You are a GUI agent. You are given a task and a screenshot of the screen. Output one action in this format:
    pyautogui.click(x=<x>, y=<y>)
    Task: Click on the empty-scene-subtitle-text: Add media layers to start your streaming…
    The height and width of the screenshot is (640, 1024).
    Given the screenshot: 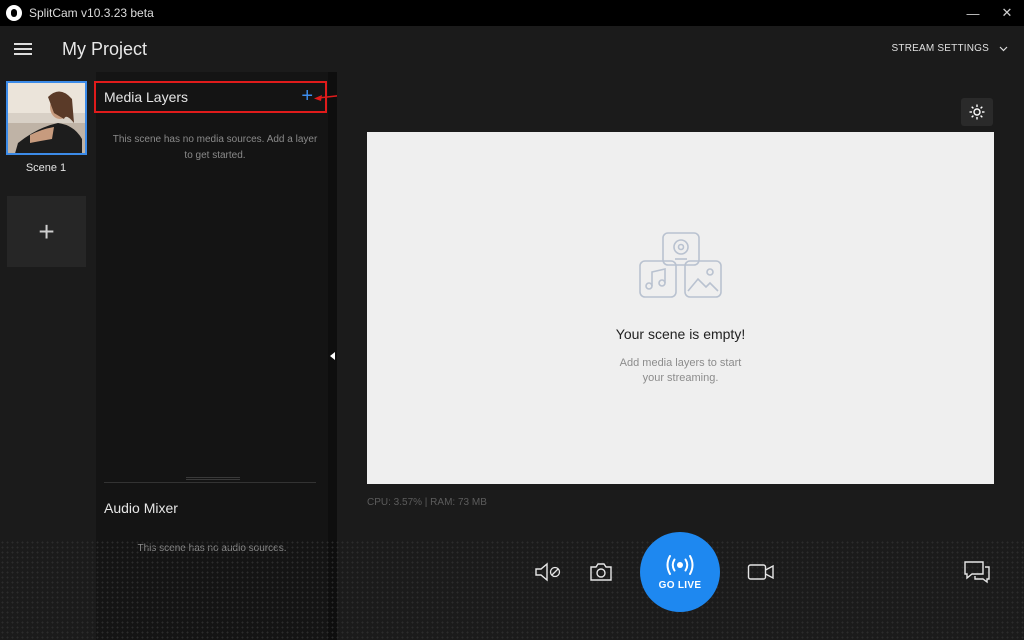 What is the action you would take?
    pyautogui.click(x=680, y=370)
    